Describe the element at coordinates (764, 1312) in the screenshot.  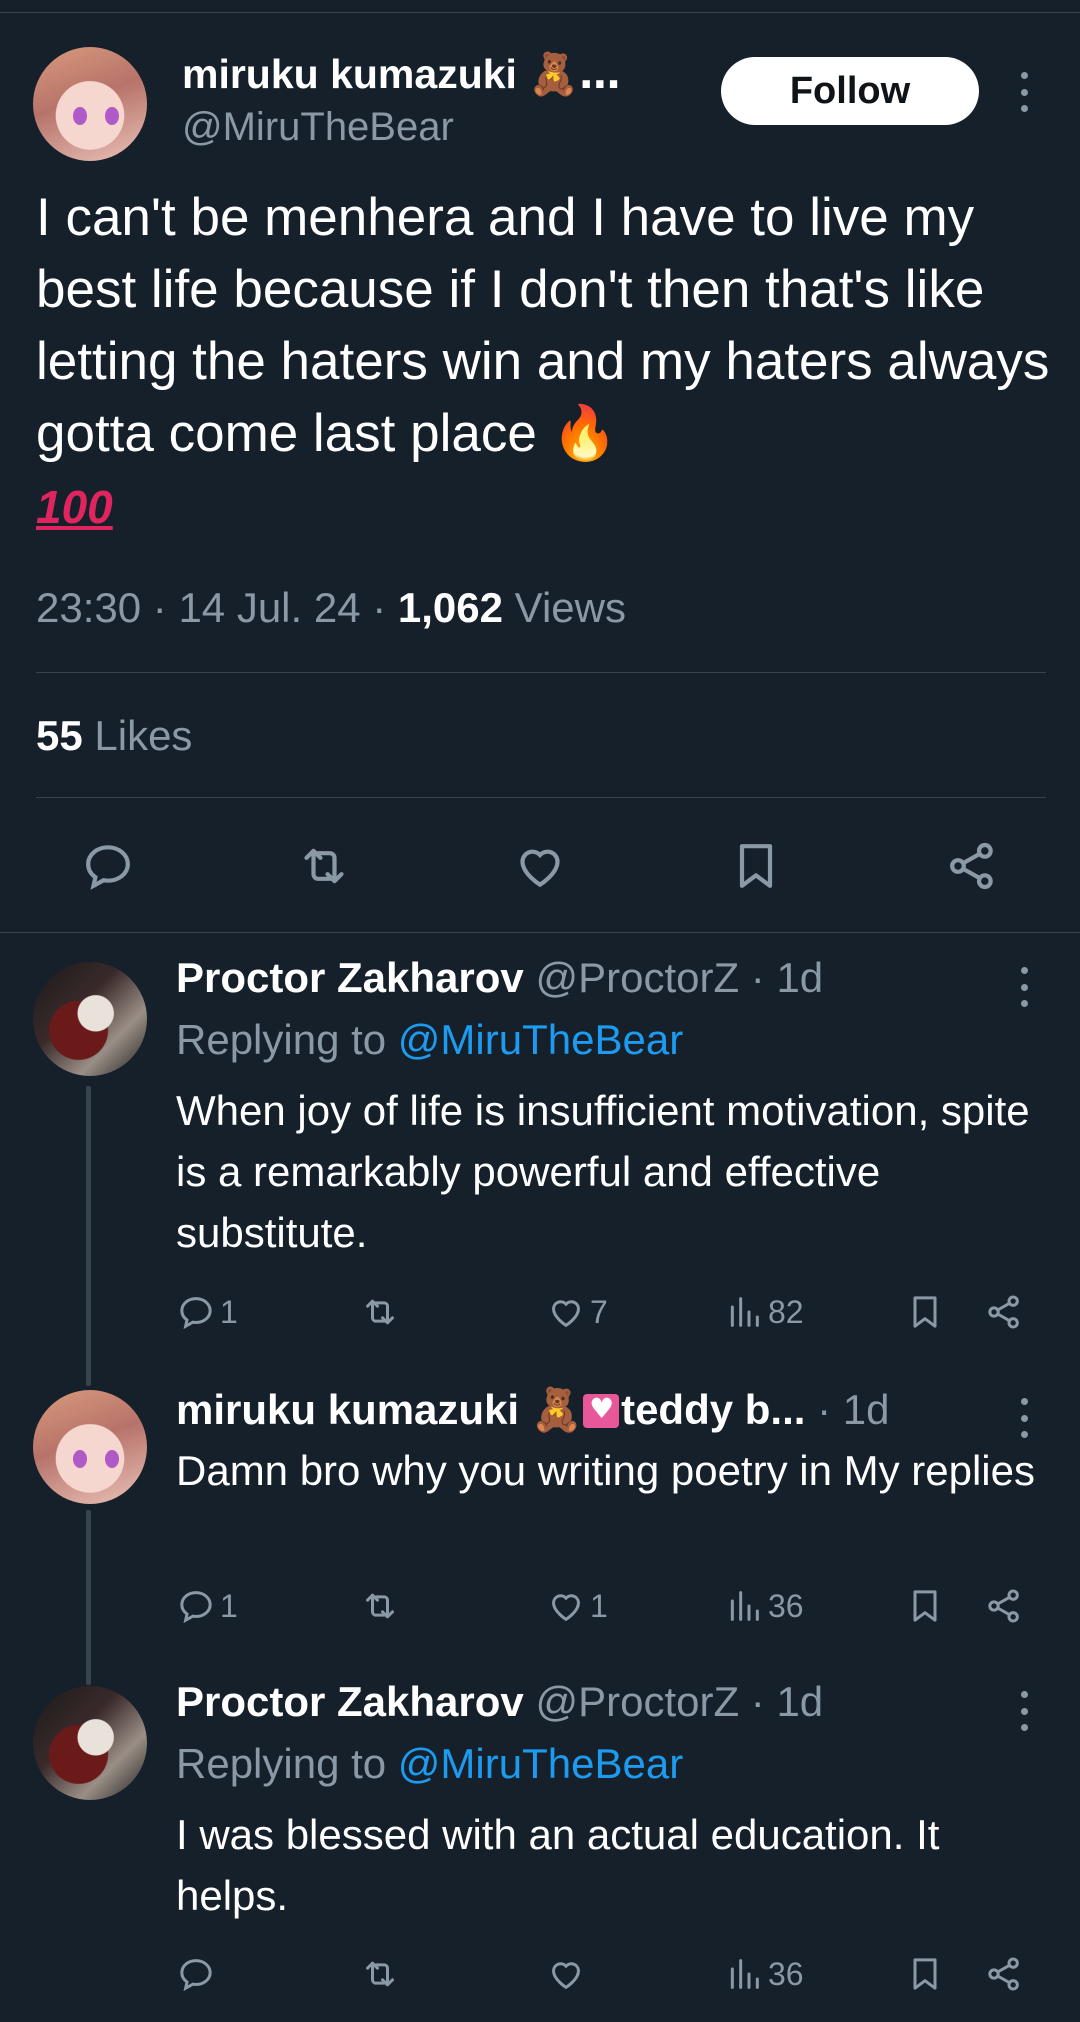
I see `views-icon: 82` at that location.